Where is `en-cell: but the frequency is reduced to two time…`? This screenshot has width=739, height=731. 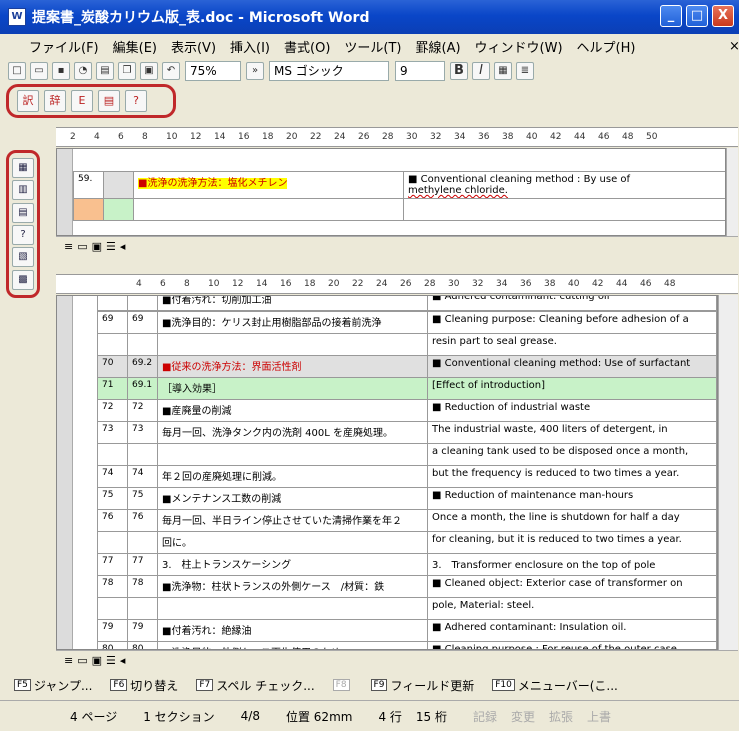
en-cell: but the frequency is reduced to two time… is located at coordinates (572, 476).